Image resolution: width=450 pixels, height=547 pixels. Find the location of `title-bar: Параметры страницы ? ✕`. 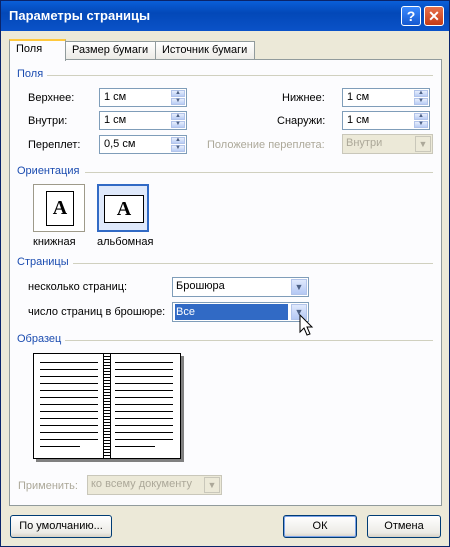

title-bar: Параметры страницы ? ✕ is located at coordinates (225, 16).